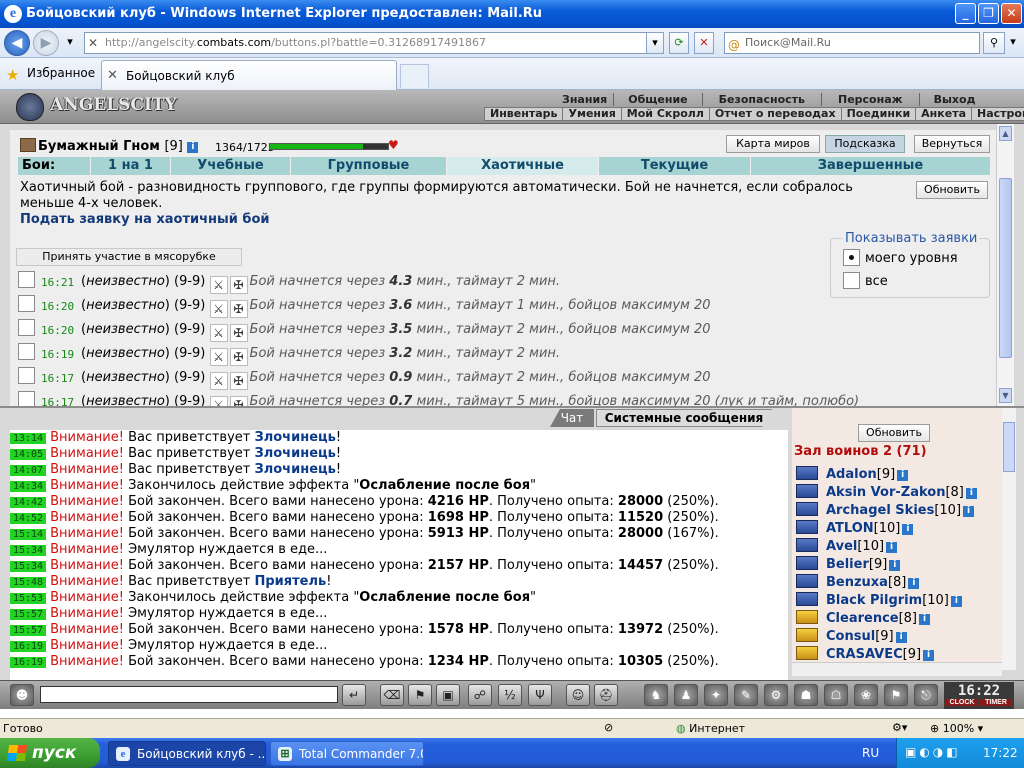  What do you see at coordinates (578, 695) in the screenshot?
I see `smiles-icon: ☺` at bounding box center [578, 695].